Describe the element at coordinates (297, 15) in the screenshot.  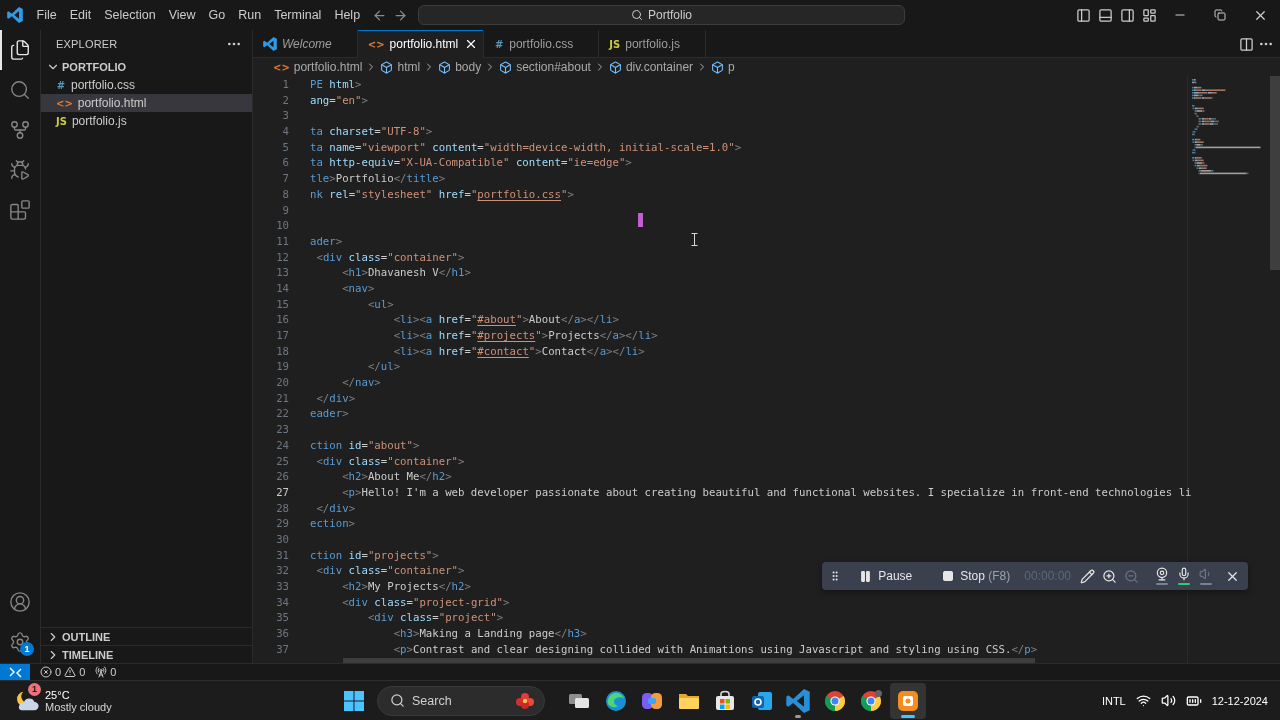
I see `menu-item: Terminal` at that location.